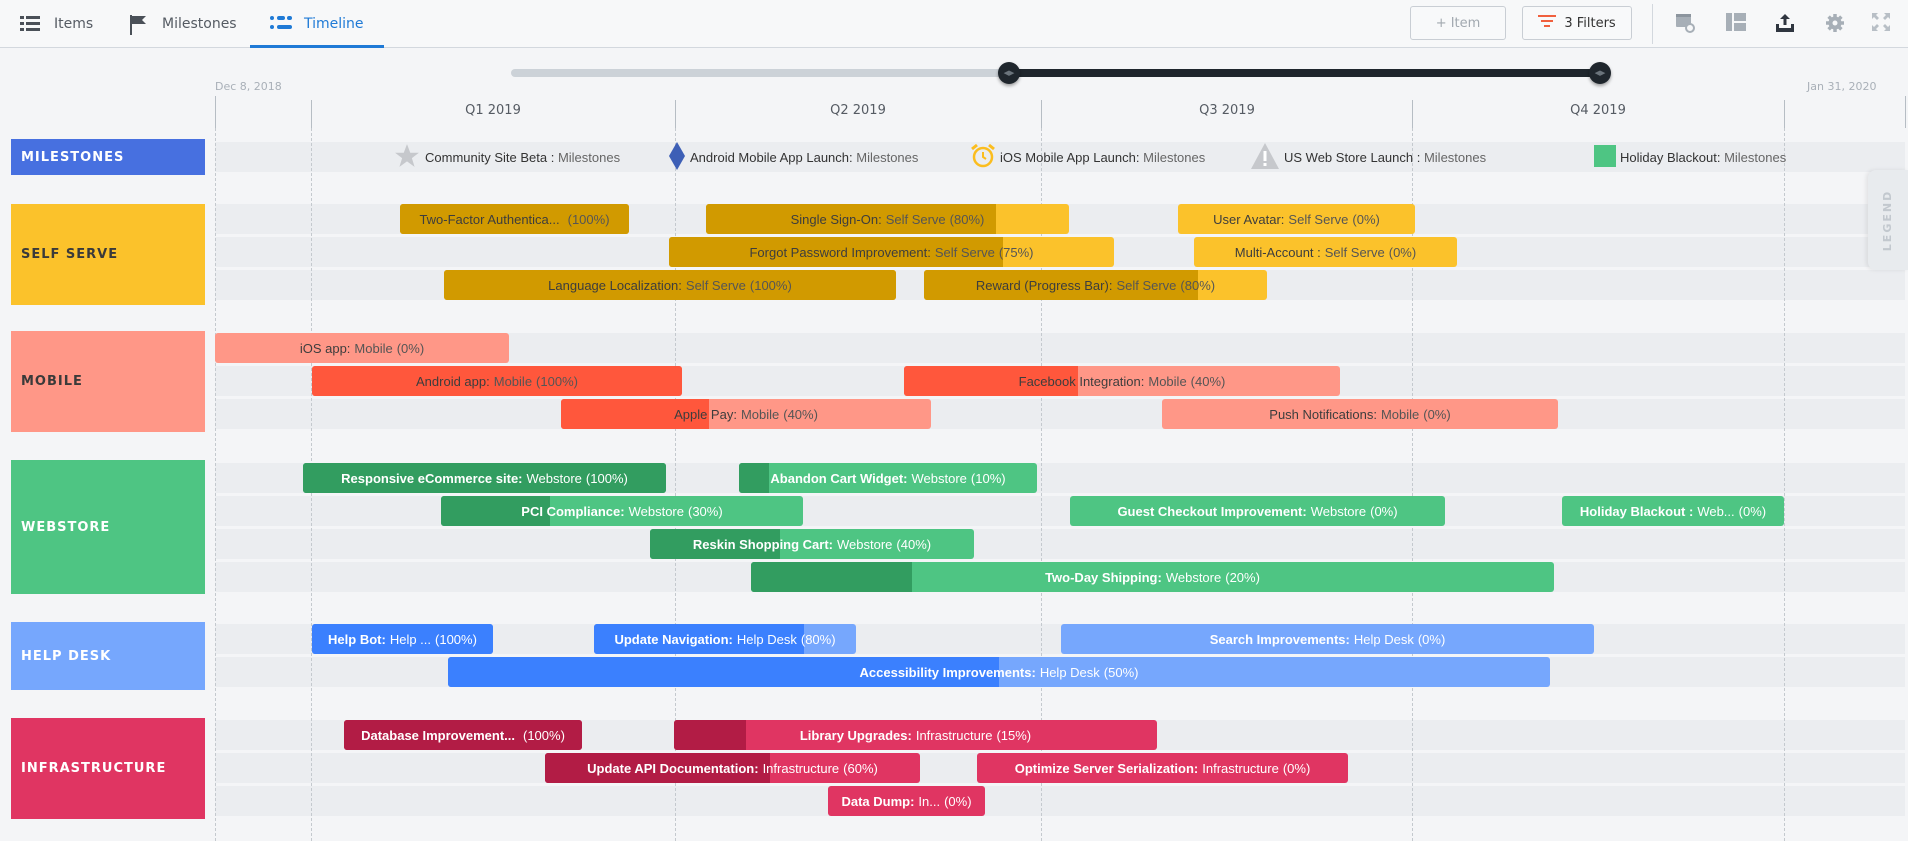  I want to click on axis-start-line, so click(215, 112).